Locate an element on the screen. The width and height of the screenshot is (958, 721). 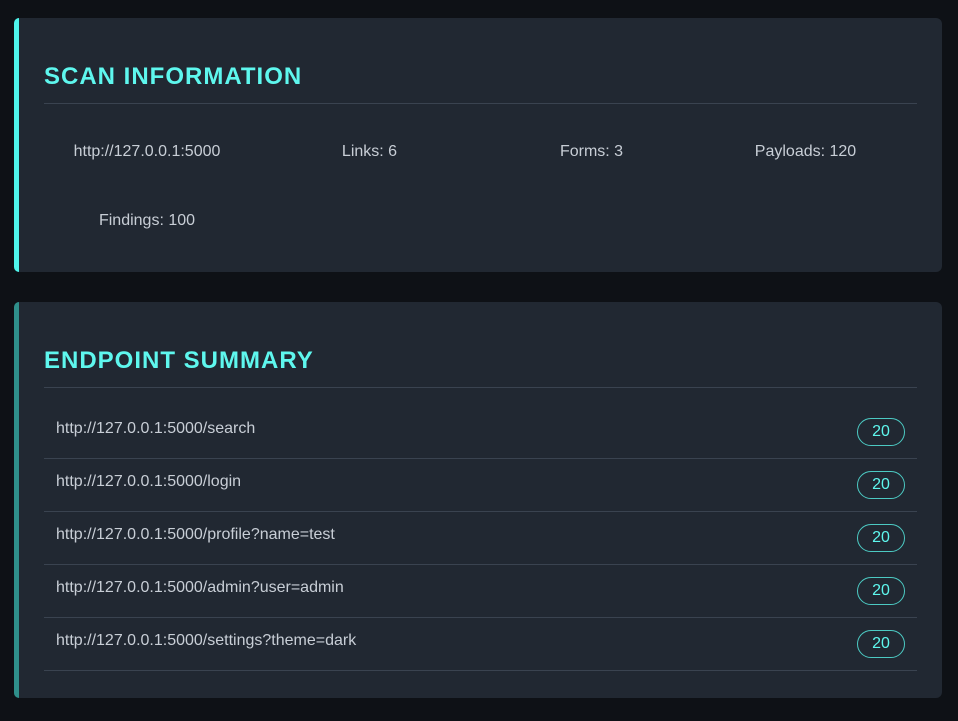
endpoint-url: http://127.0.0.1:5000/login is located at coordinates (149, 481).